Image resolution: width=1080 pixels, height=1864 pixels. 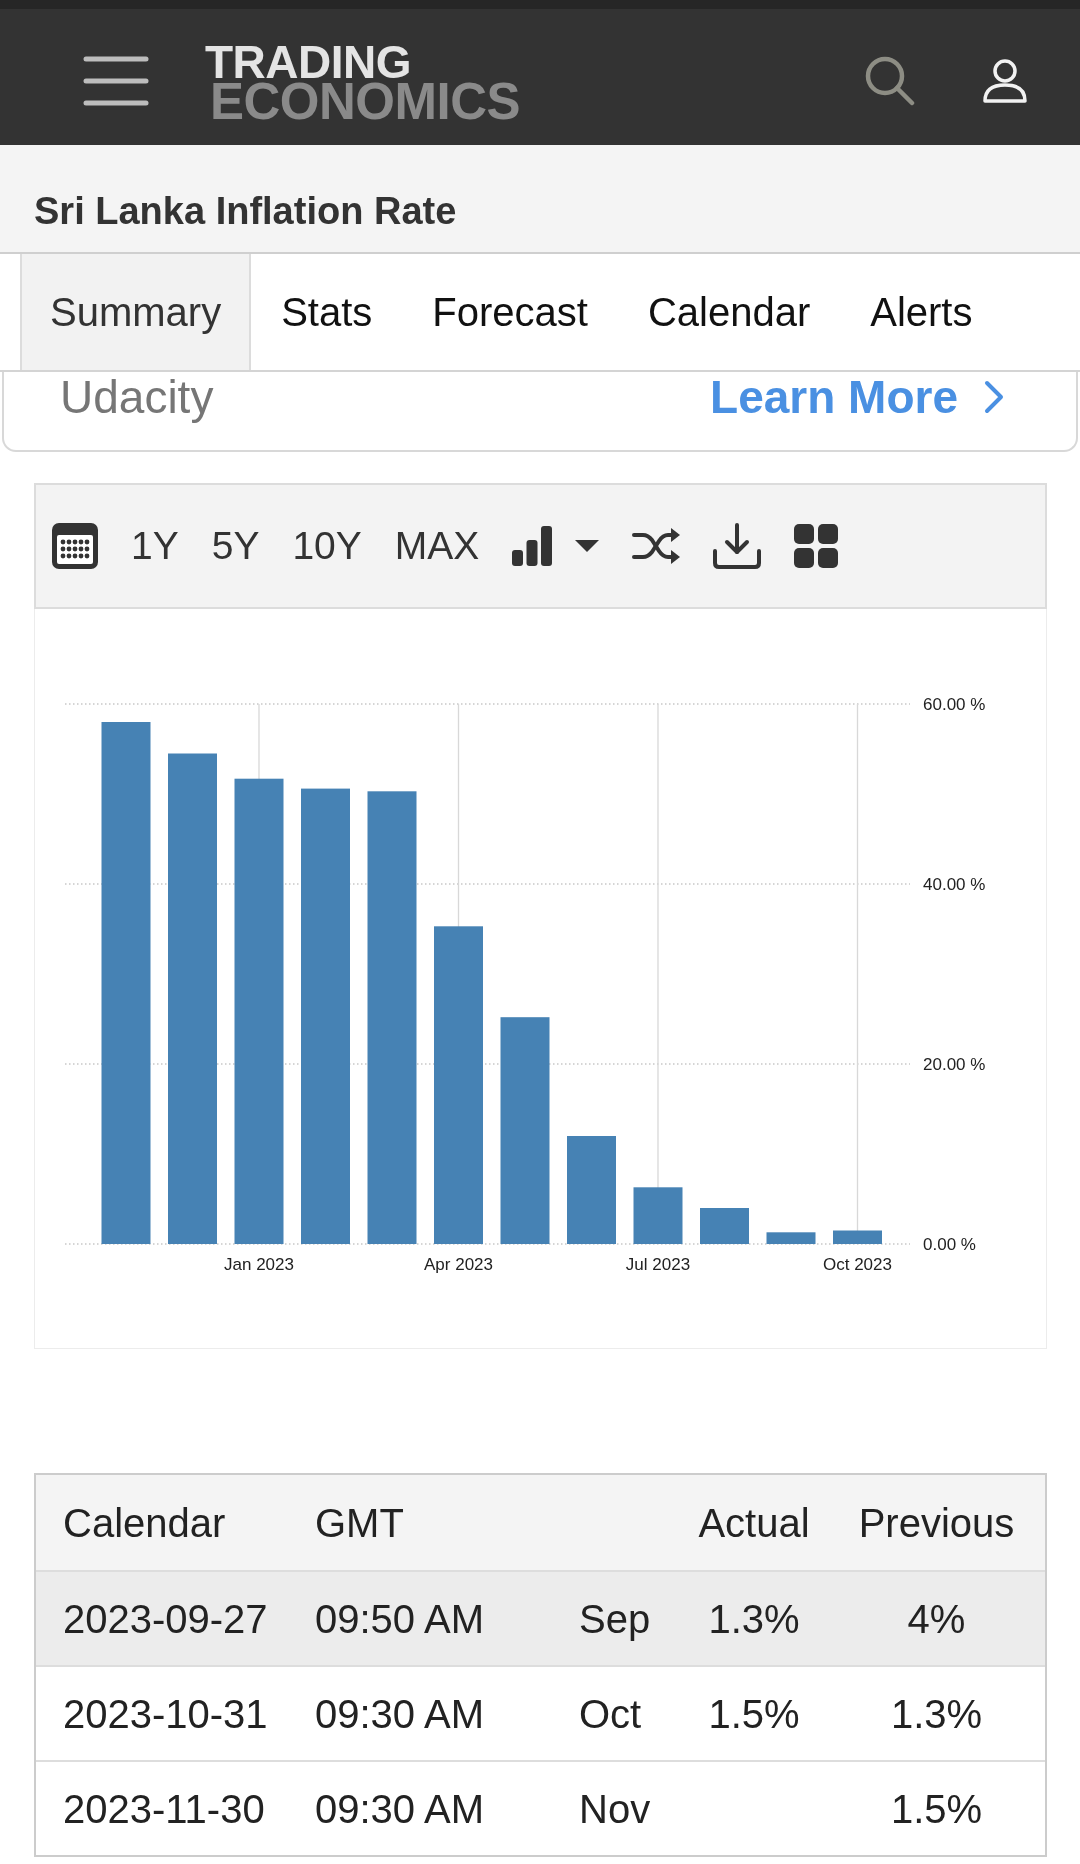 I want to click on column-header: Calendar, so click(x=144, y=1523).